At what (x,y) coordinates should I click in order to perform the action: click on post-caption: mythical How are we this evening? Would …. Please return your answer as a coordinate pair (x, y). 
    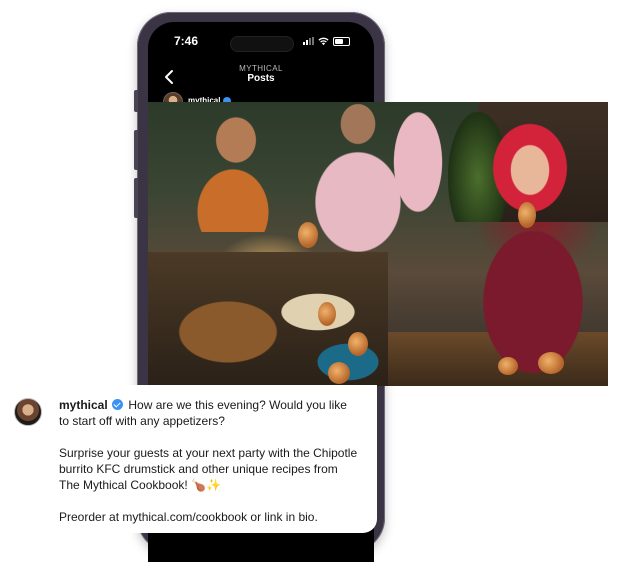
    Looking at the image, I should click on (209, 469).